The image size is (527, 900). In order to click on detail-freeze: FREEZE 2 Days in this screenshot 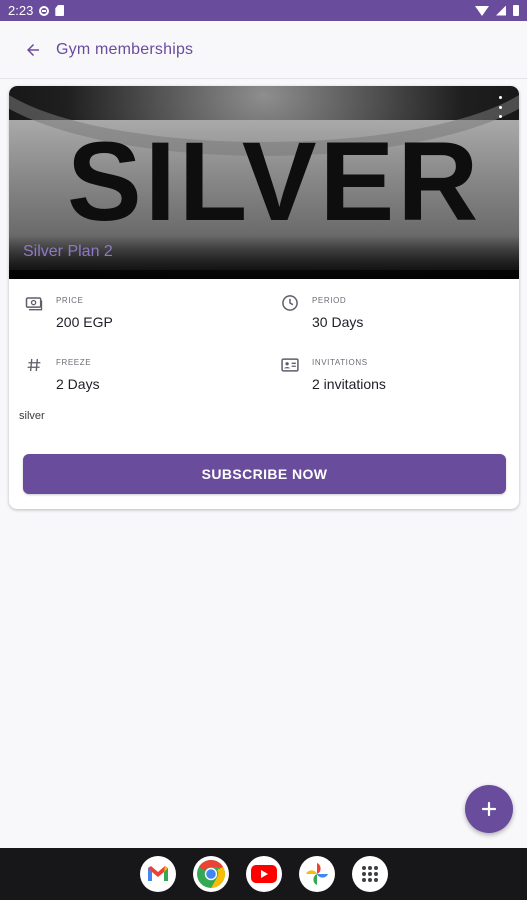, I will do `click(60, 372)`.